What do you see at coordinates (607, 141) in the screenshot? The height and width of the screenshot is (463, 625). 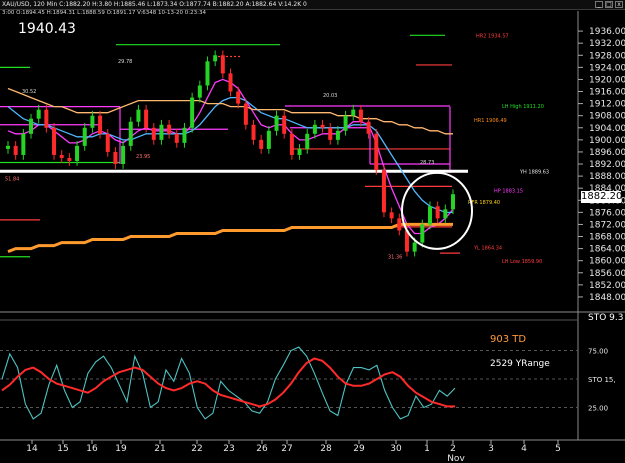 I see `y-tick-label: 1900.00` at bounding box center [607, 141].